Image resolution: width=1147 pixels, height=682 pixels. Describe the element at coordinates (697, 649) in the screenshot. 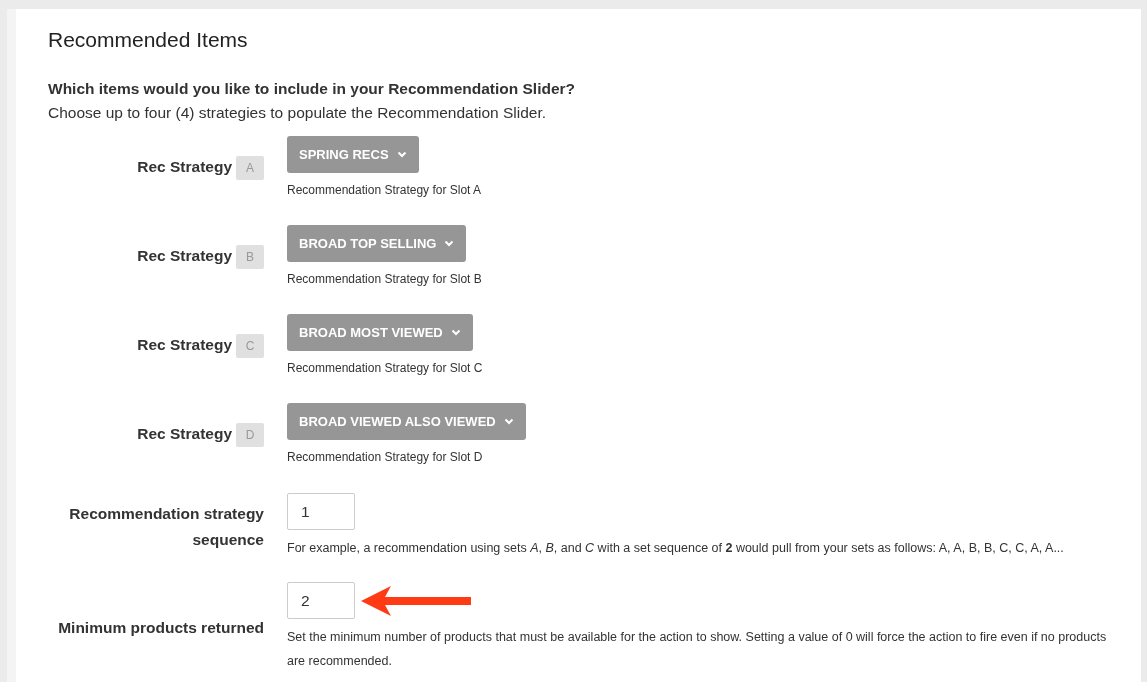

I see `field-hint: Set the minimum number of products that must be available for the action to show. Setting a value of 0 will force the action to fire even if no products are recommended.` at that location.